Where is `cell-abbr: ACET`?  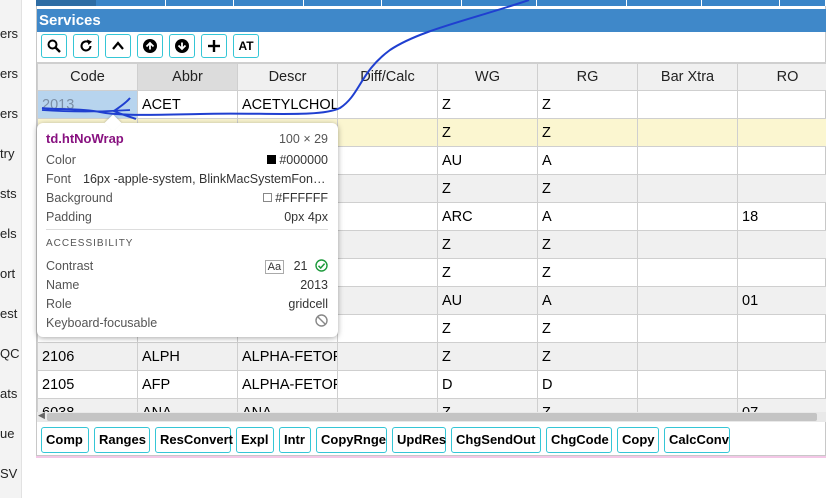
cell-abbr: ACET is located at coordinates (187, 104).